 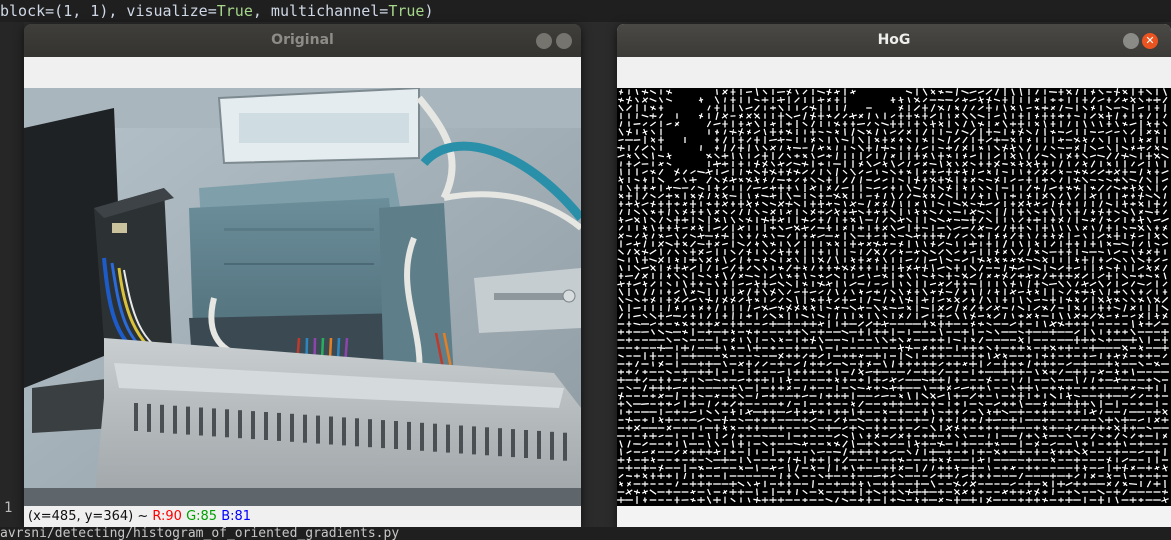 What do you see at coordinates (894, 72) in the screenshot?
I see `hog-toolbar` at bounding box center [894, 72].